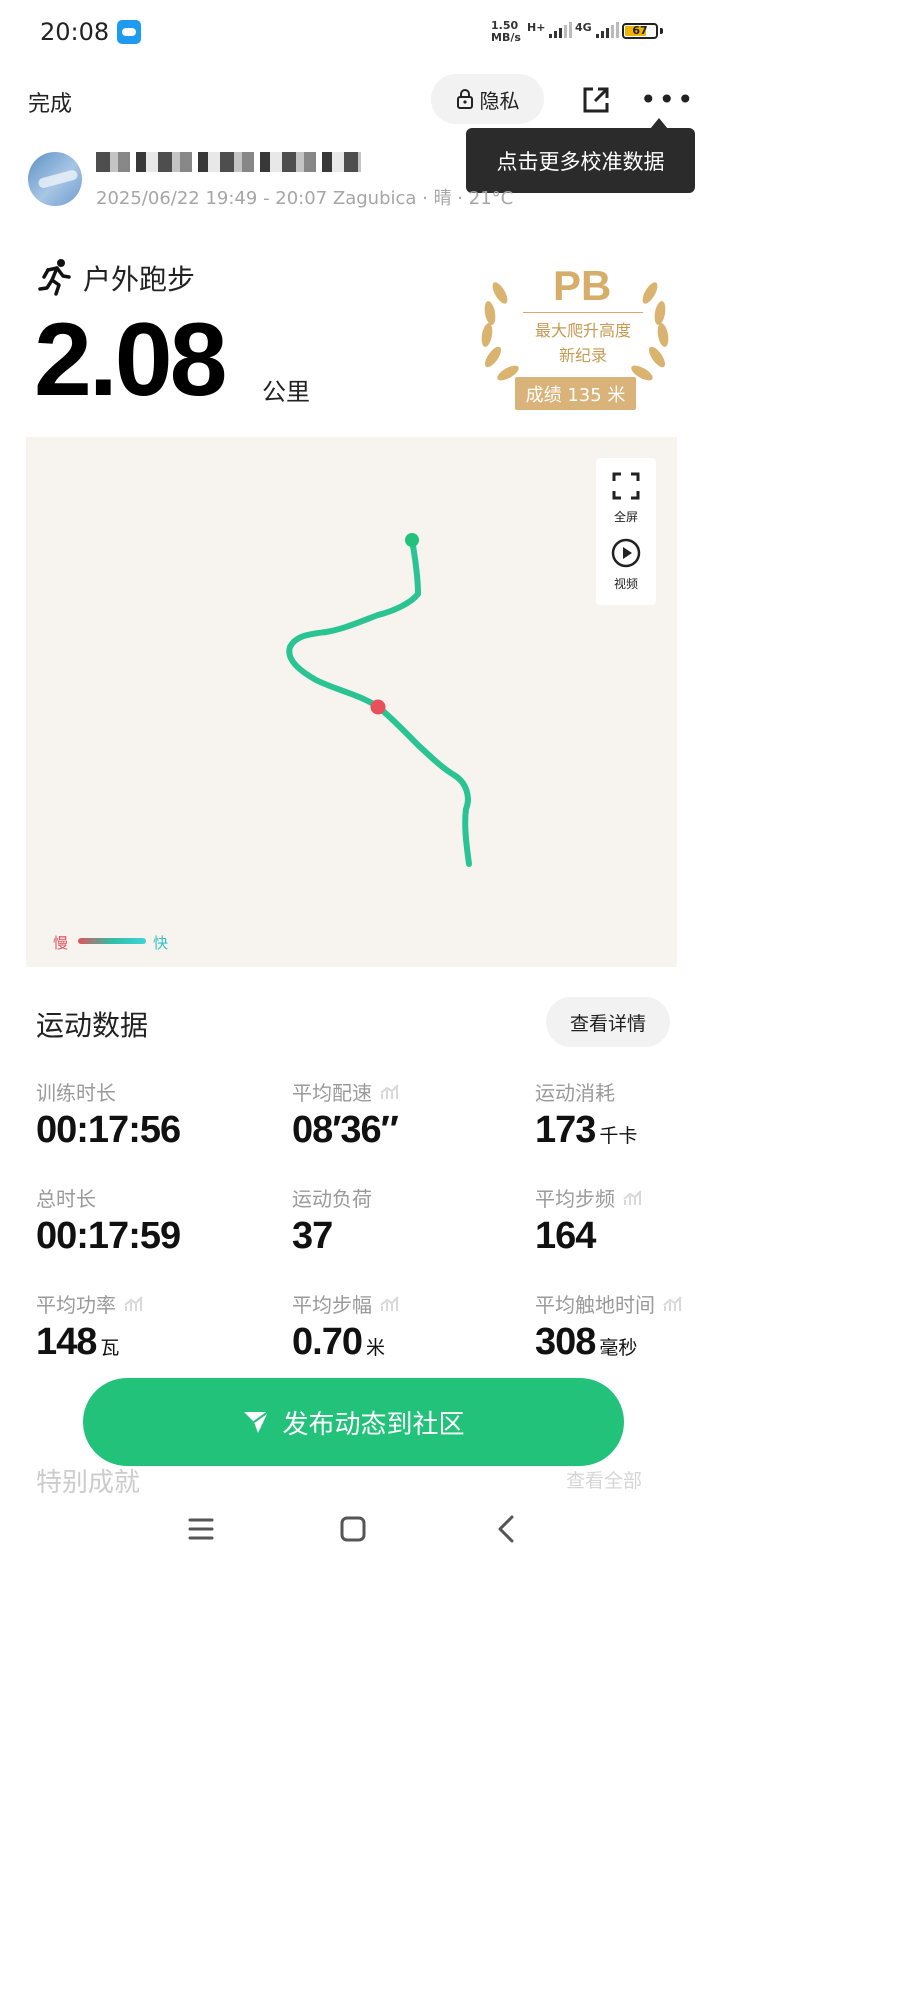  What do you see at coordinates (626, 531) in the screenshot?
I see `map-controls: 全屏 视频` at bounding box center [626, 531].